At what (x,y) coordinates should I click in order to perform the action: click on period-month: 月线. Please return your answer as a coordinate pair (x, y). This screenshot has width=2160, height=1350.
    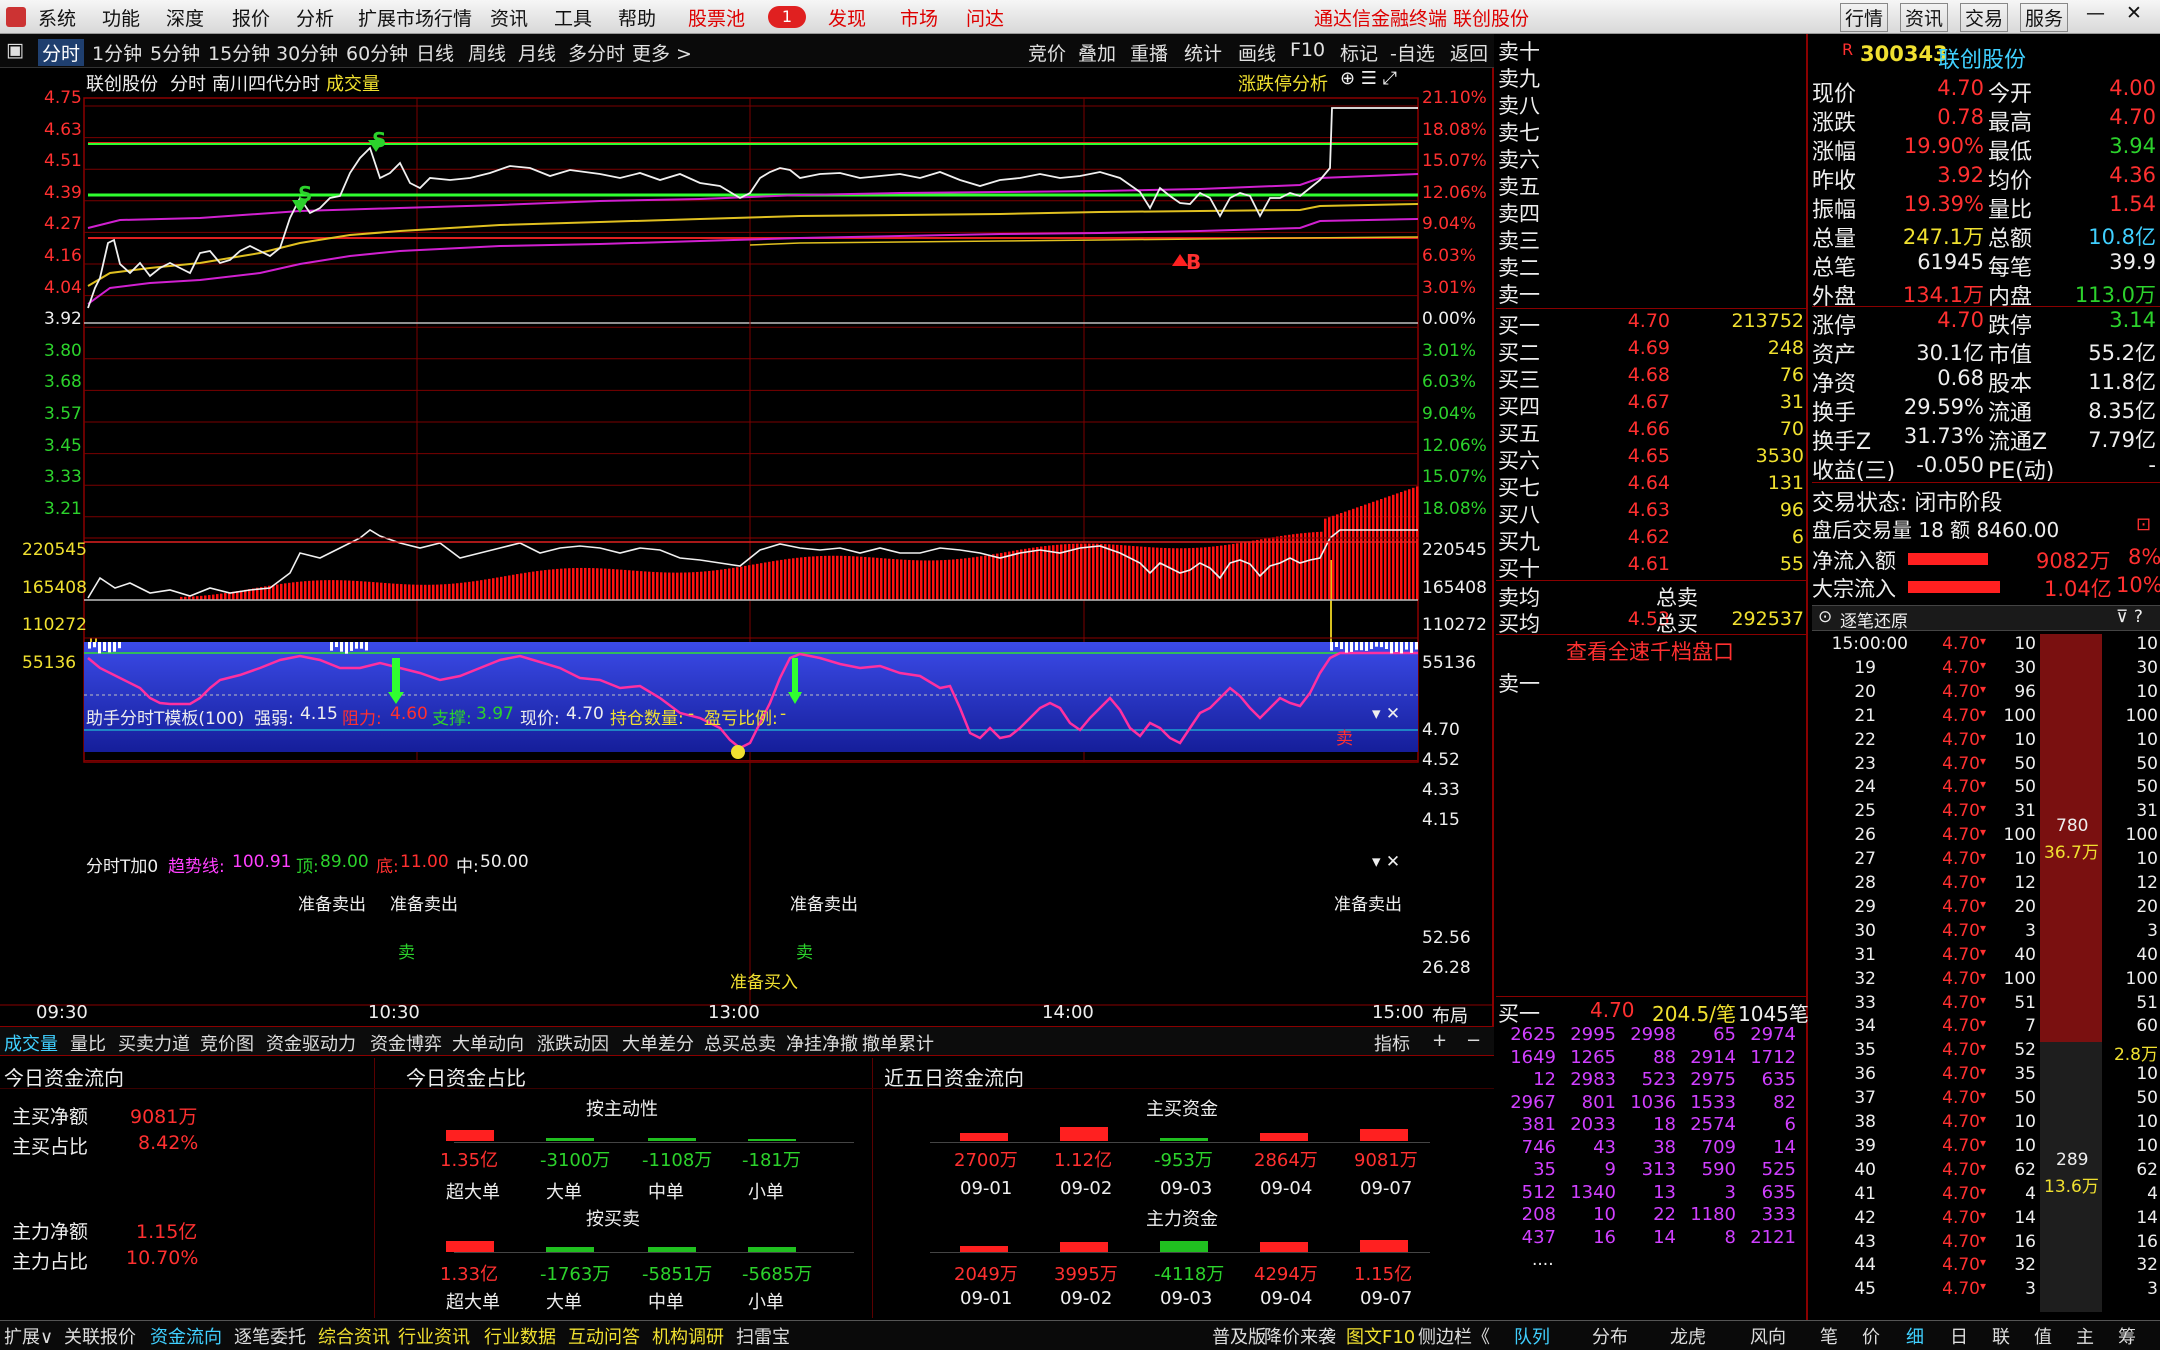
    Looking at the image, I should click on (537, 52).